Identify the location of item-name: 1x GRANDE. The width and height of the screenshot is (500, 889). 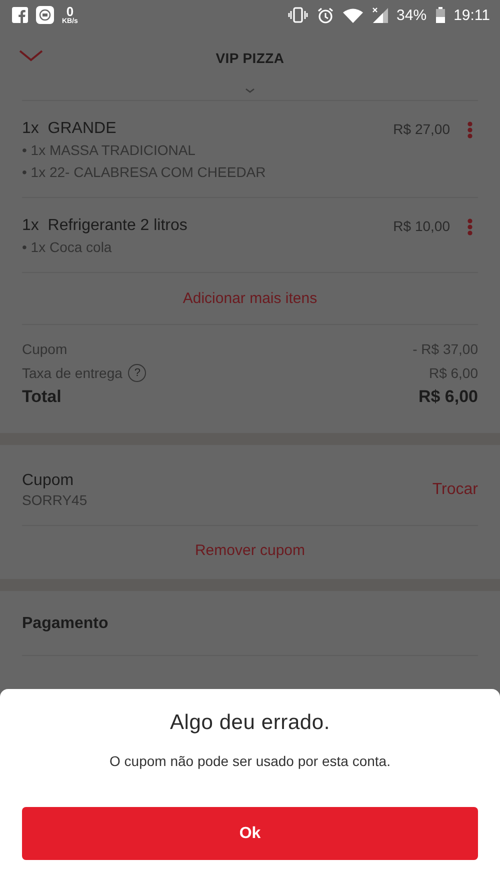
(70, 129).